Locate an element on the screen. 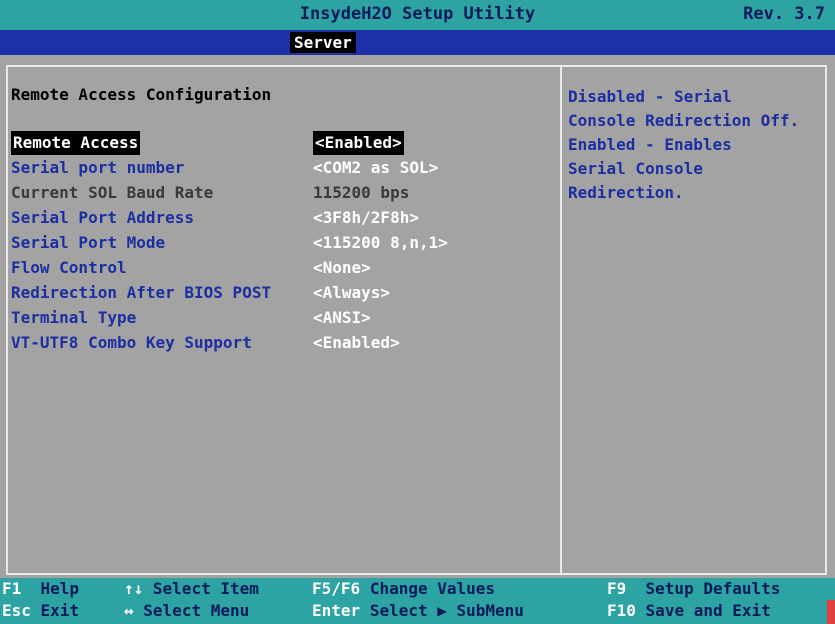 This screenshot has width=835, height=624. key-change-values: F5/F6 Change Values is located at coordinates (403, 588).